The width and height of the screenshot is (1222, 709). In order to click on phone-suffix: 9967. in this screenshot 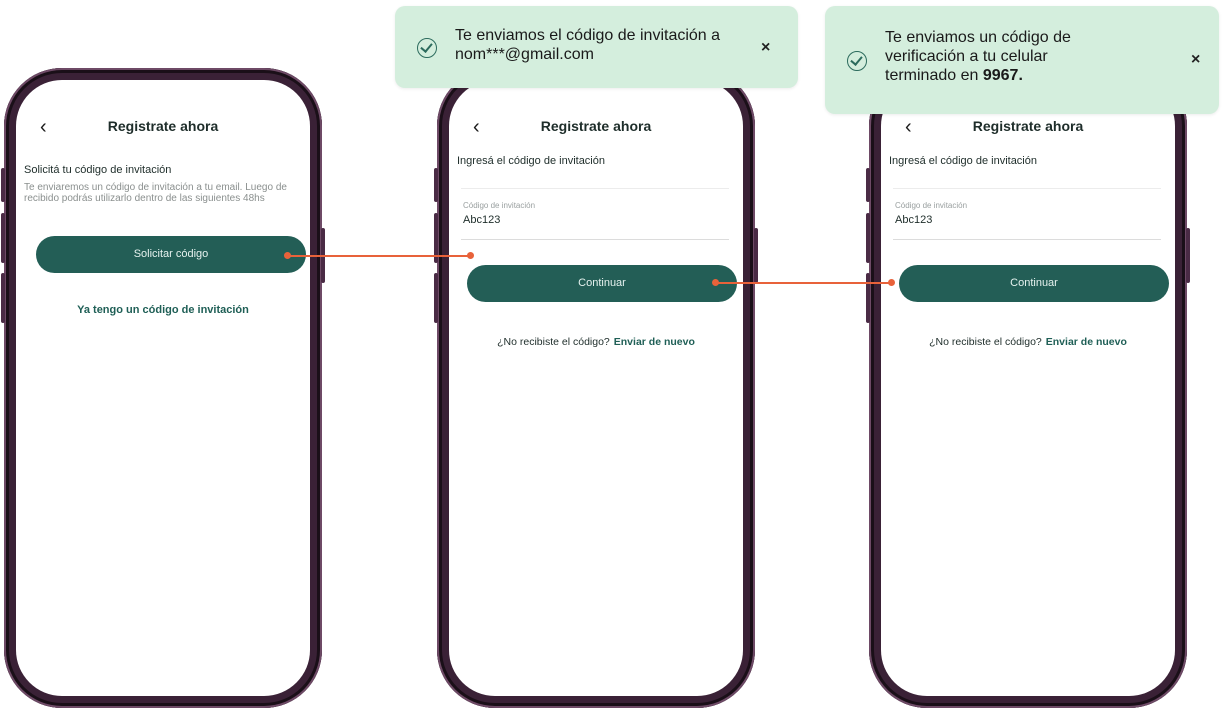, I will do `click(1002, 75)`.